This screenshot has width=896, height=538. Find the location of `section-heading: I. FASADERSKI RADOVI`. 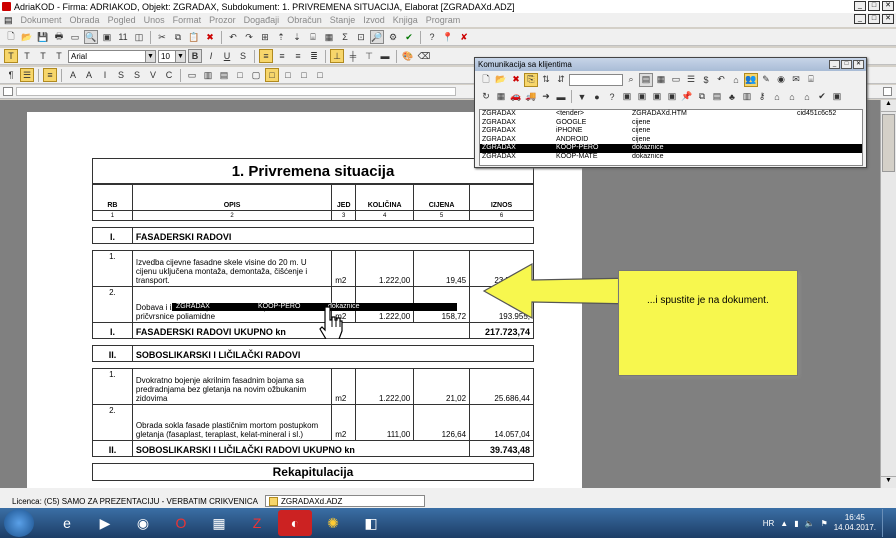

section-heading: I. FASADERSKI RADOVI is located at coordinates (313, 235).